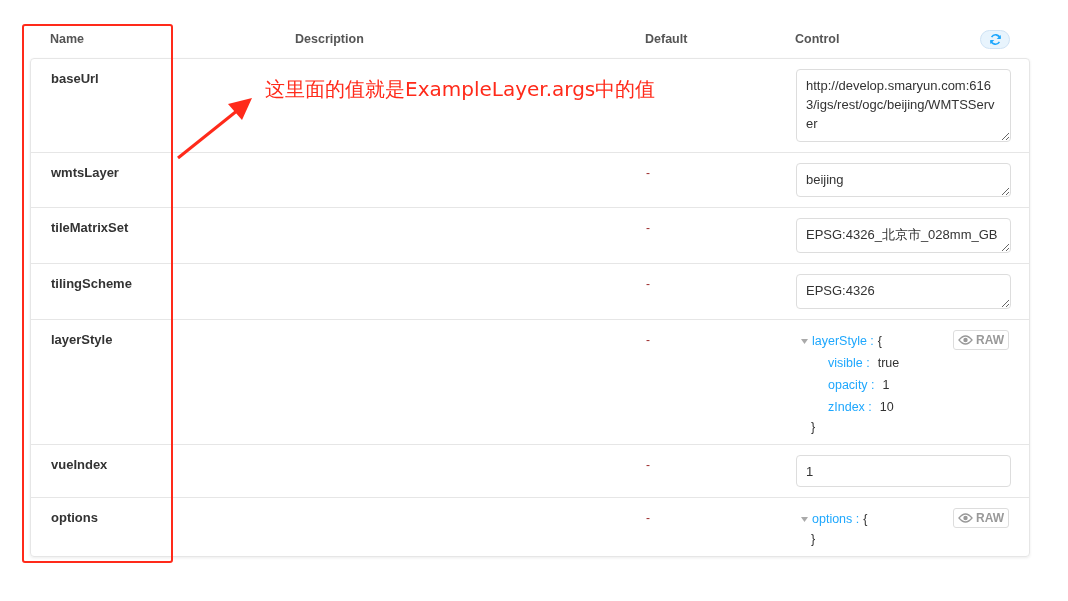 This screenshot has height=601, width=1068. What do you see at coordinates (903, 180) in the screenshot?
I see `text-field: beijing` at bounding box center [903, 180].